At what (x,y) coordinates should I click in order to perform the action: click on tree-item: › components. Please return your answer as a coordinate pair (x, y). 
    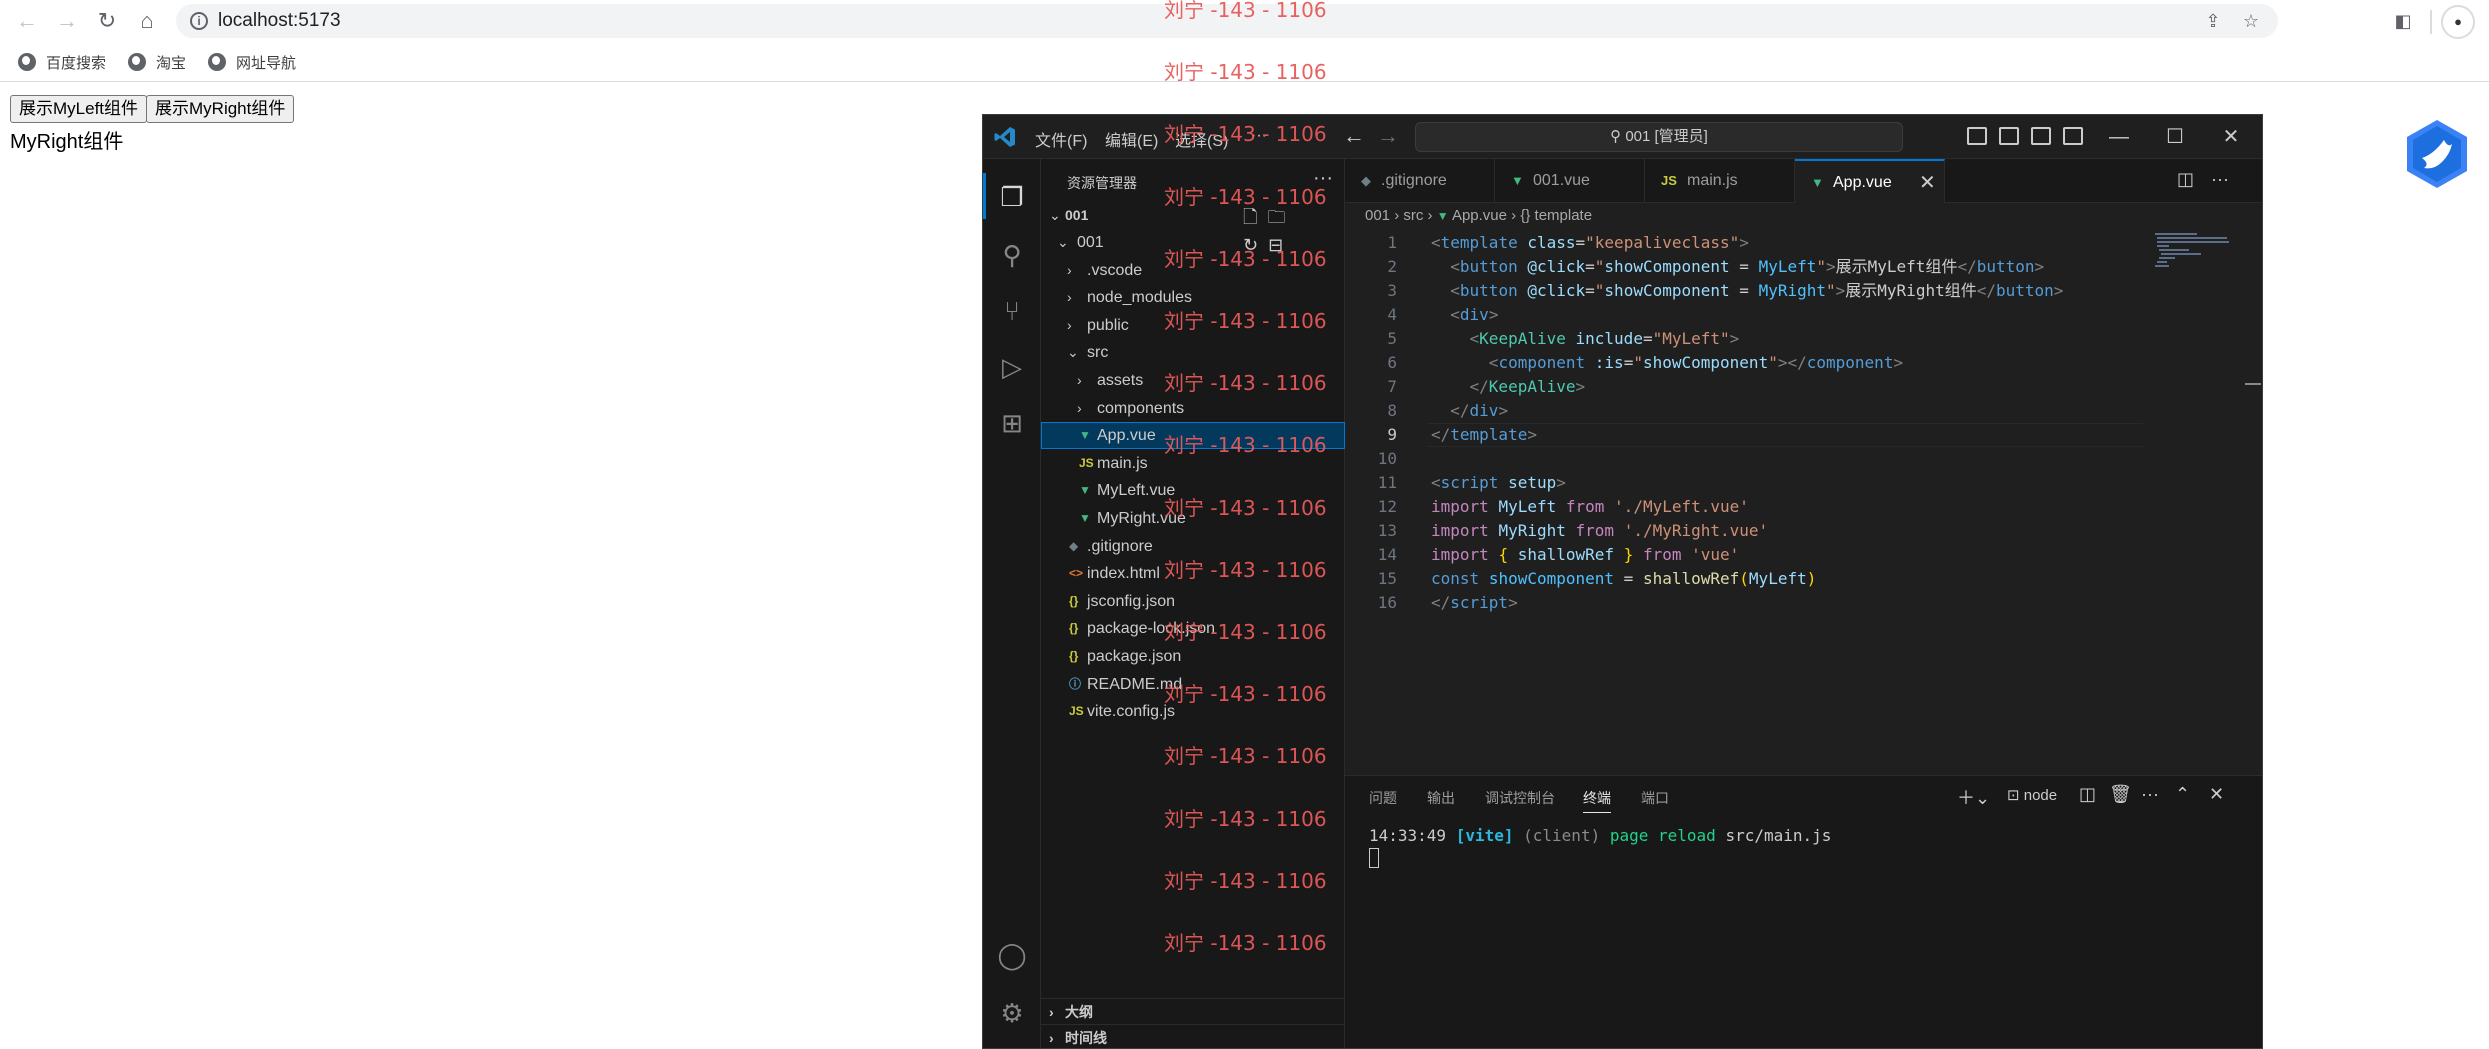
    Looking at the image, I should click on (1193, 408).